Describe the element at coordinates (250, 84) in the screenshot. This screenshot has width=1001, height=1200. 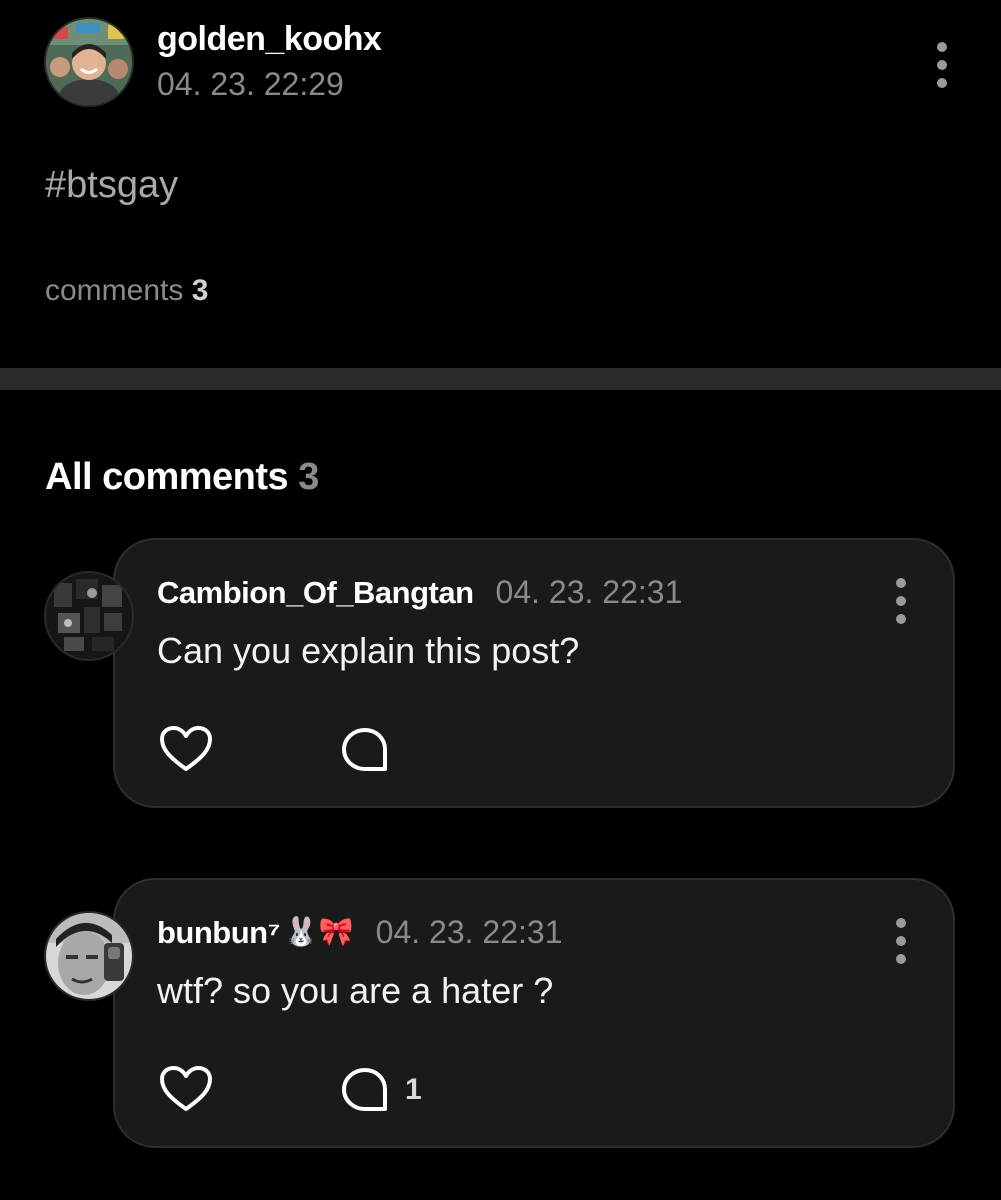
I see `post-timestamp: 04. 23. 22:29` at that location.